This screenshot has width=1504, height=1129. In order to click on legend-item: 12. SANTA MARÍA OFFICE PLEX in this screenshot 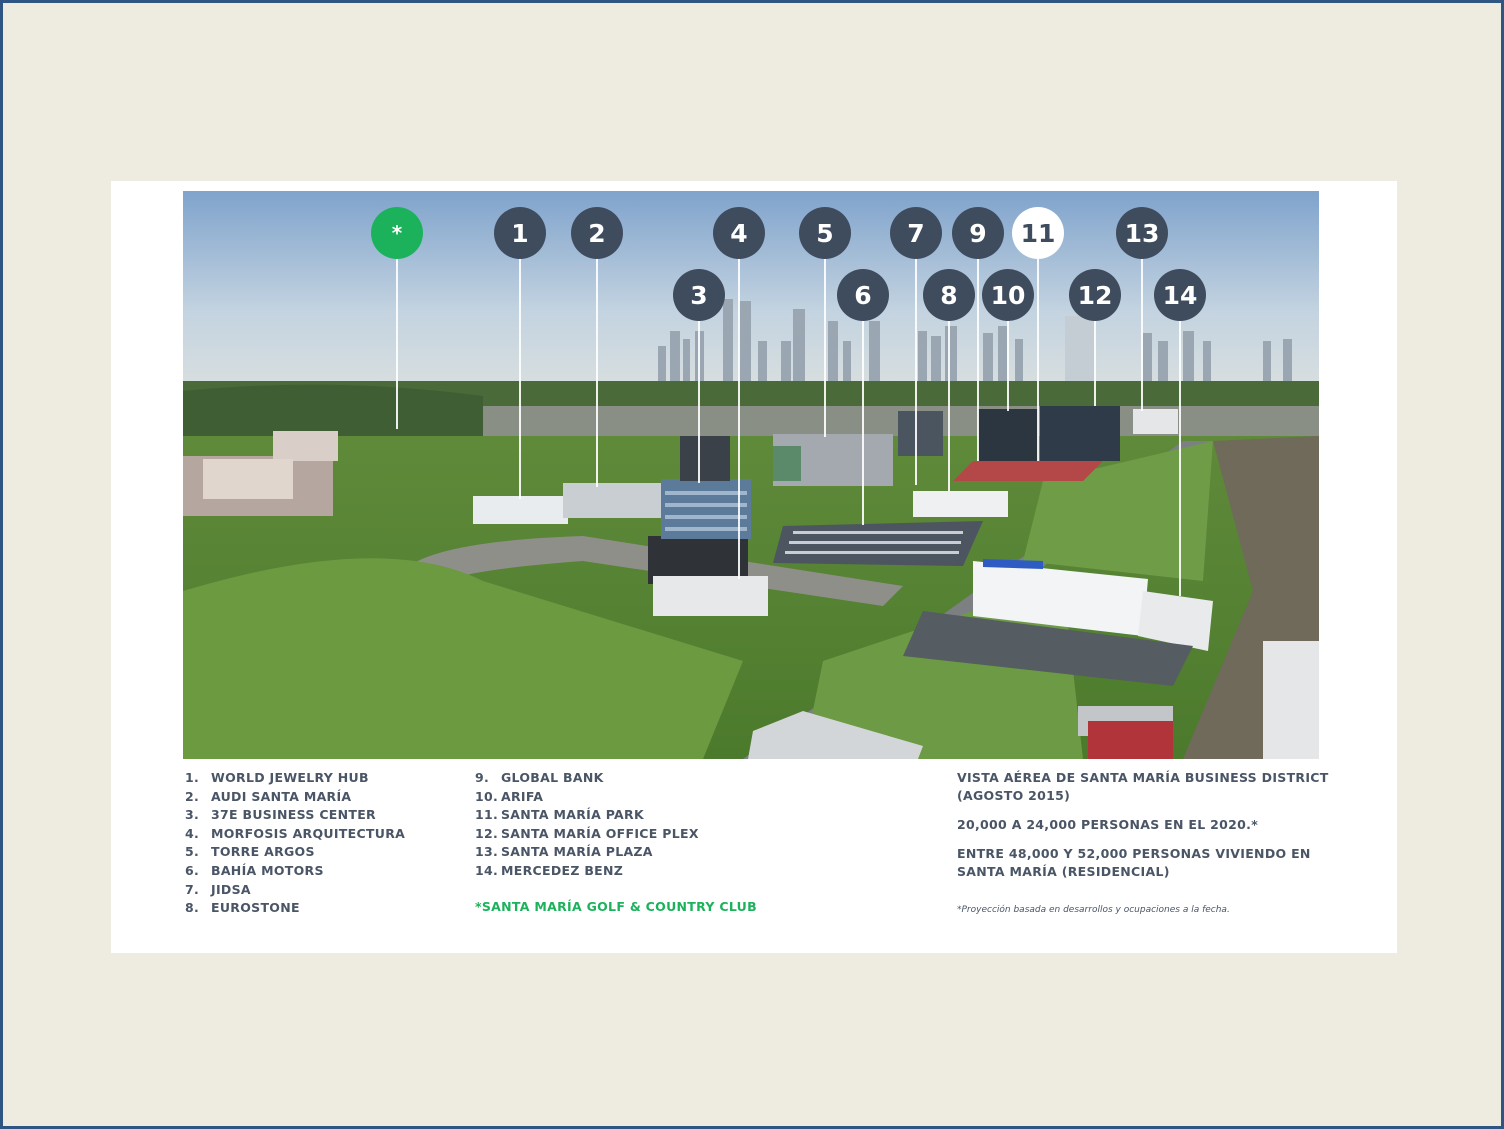, I will do `click(587, 833)`.